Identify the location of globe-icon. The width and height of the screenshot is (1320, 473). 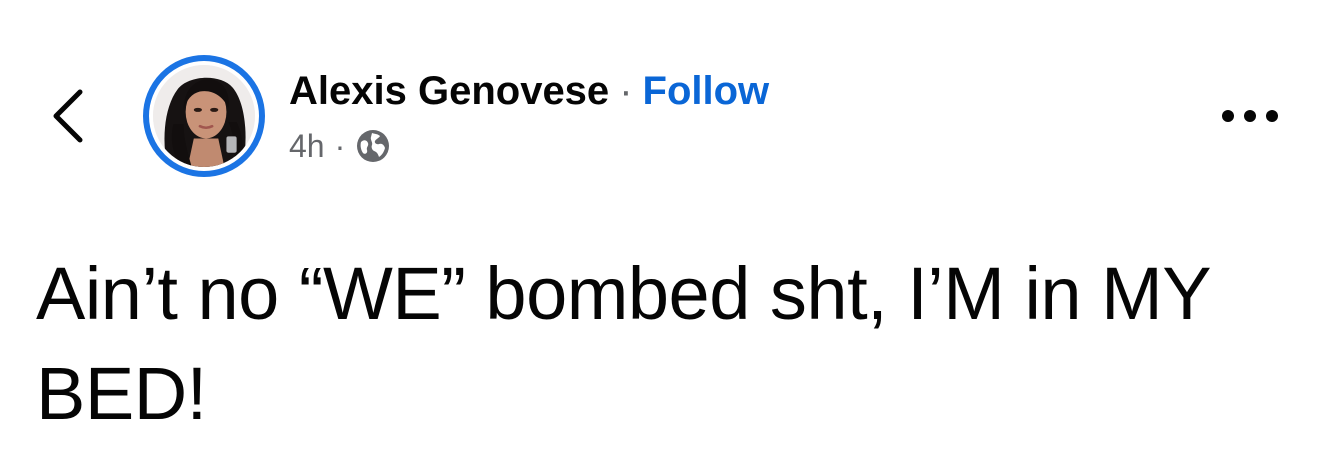
(373, 146).